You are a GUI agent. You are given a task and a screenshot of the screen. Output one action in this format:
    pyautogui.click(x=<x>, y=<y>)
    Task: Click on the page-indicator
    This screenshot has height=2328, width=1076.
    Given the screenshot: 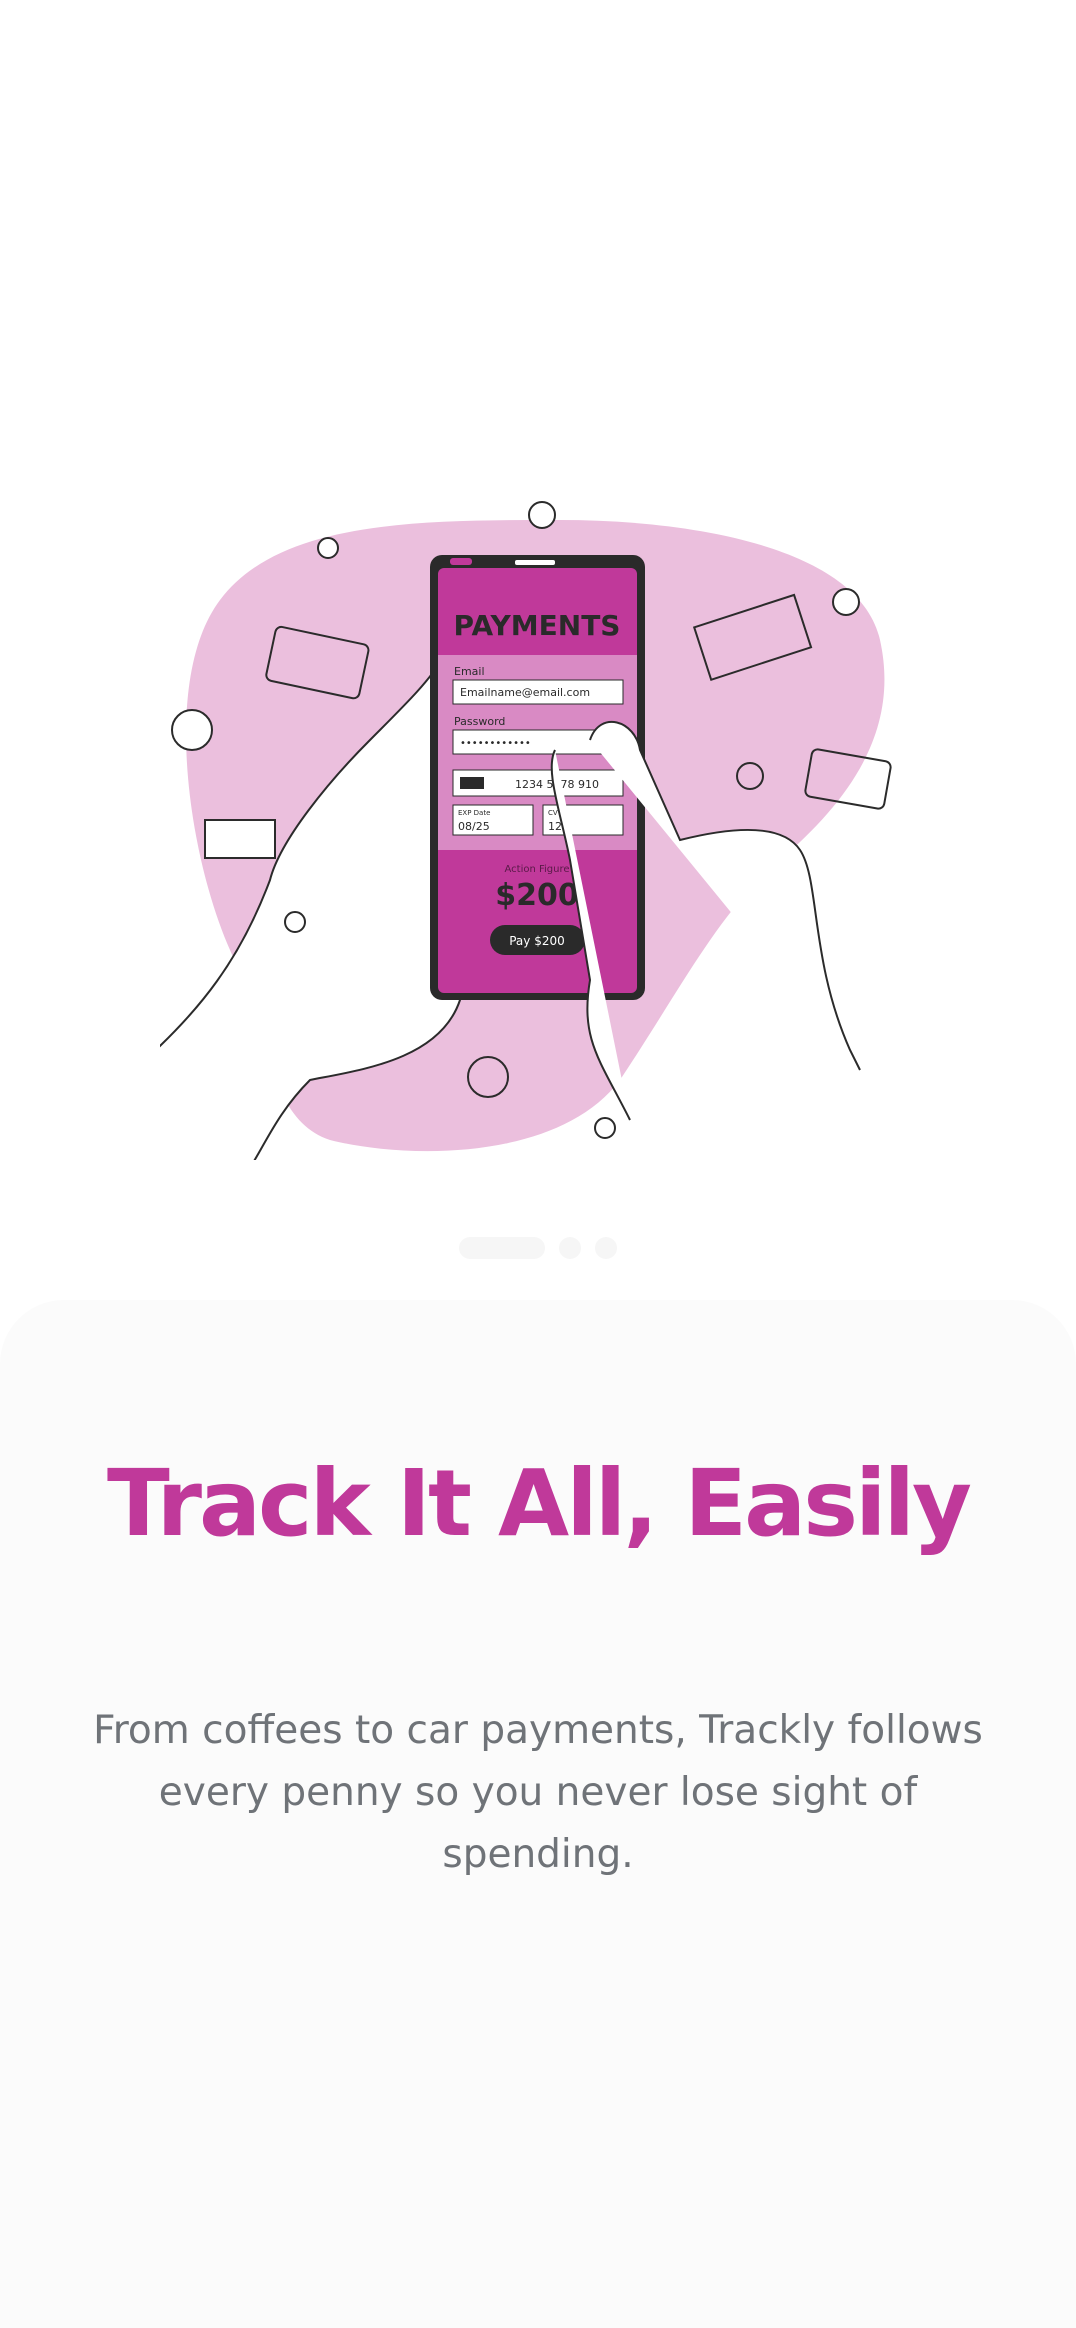 What is the action you would take?
    pyautogui.click(x=538, y=1248)
    